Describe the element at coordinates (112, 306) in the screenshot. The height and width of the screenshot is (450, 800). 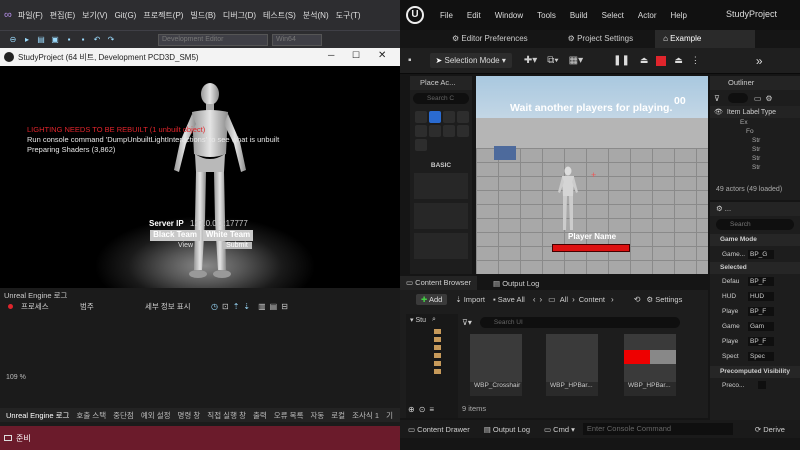
I see `category-dropdown: 범주` at that location.